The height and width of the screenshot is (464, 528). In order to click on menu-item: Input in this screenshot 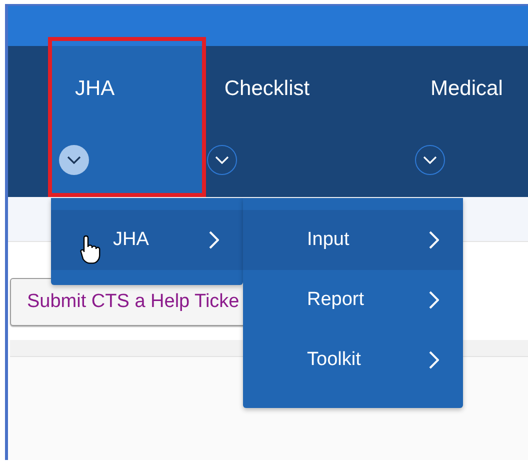, I will do `click(353, 240)`.